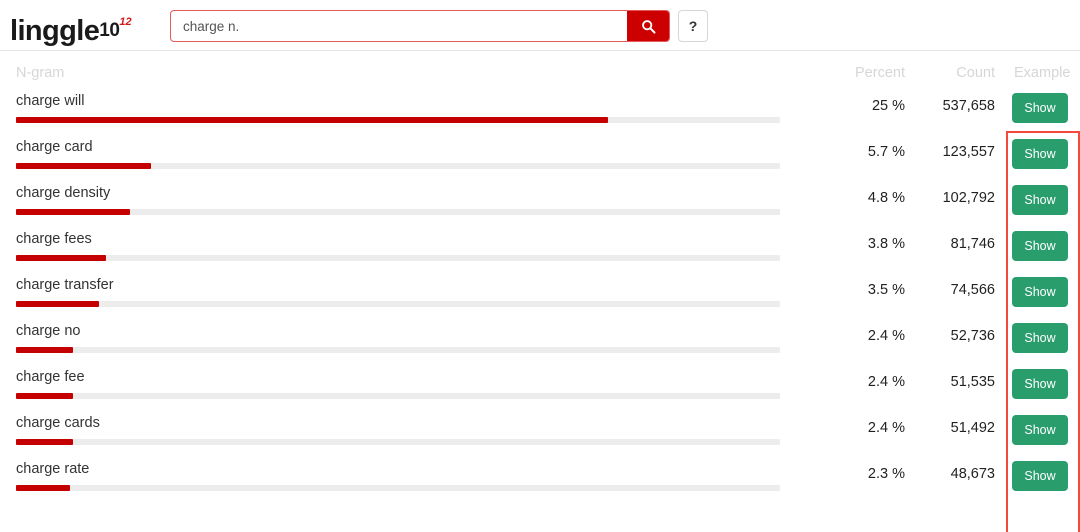  What do you see at coordinates (540, 479) in the screenshot?
I see `table-row: charge rate 2.3 % 48,673 Show` at bounding box center [540, 479].